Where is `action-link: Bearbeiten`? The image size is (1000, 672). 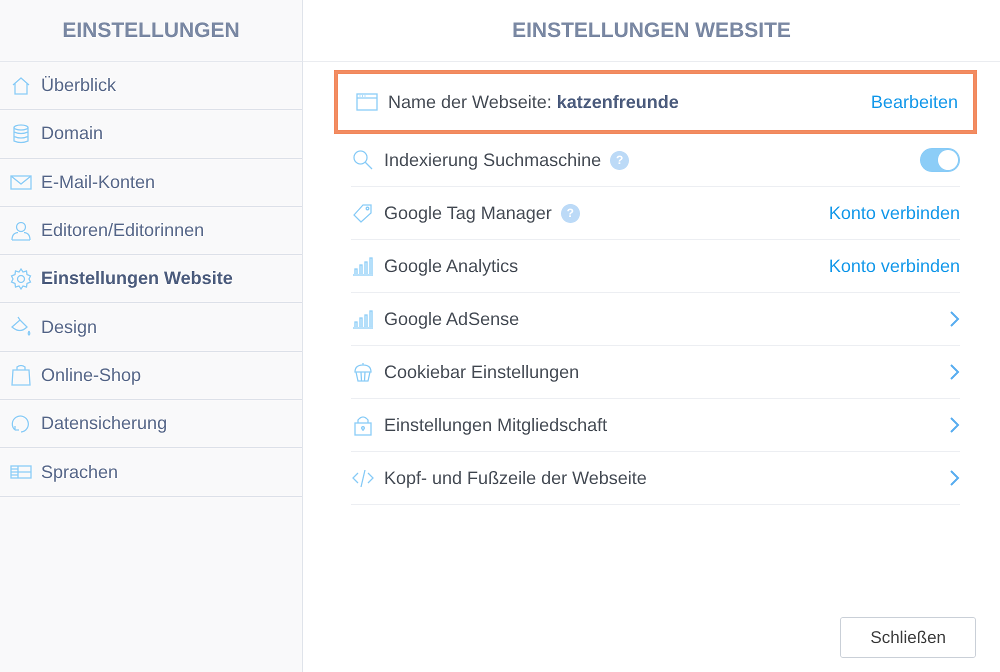
action-link: Bearbeiten is located at coordinates (914, 102).